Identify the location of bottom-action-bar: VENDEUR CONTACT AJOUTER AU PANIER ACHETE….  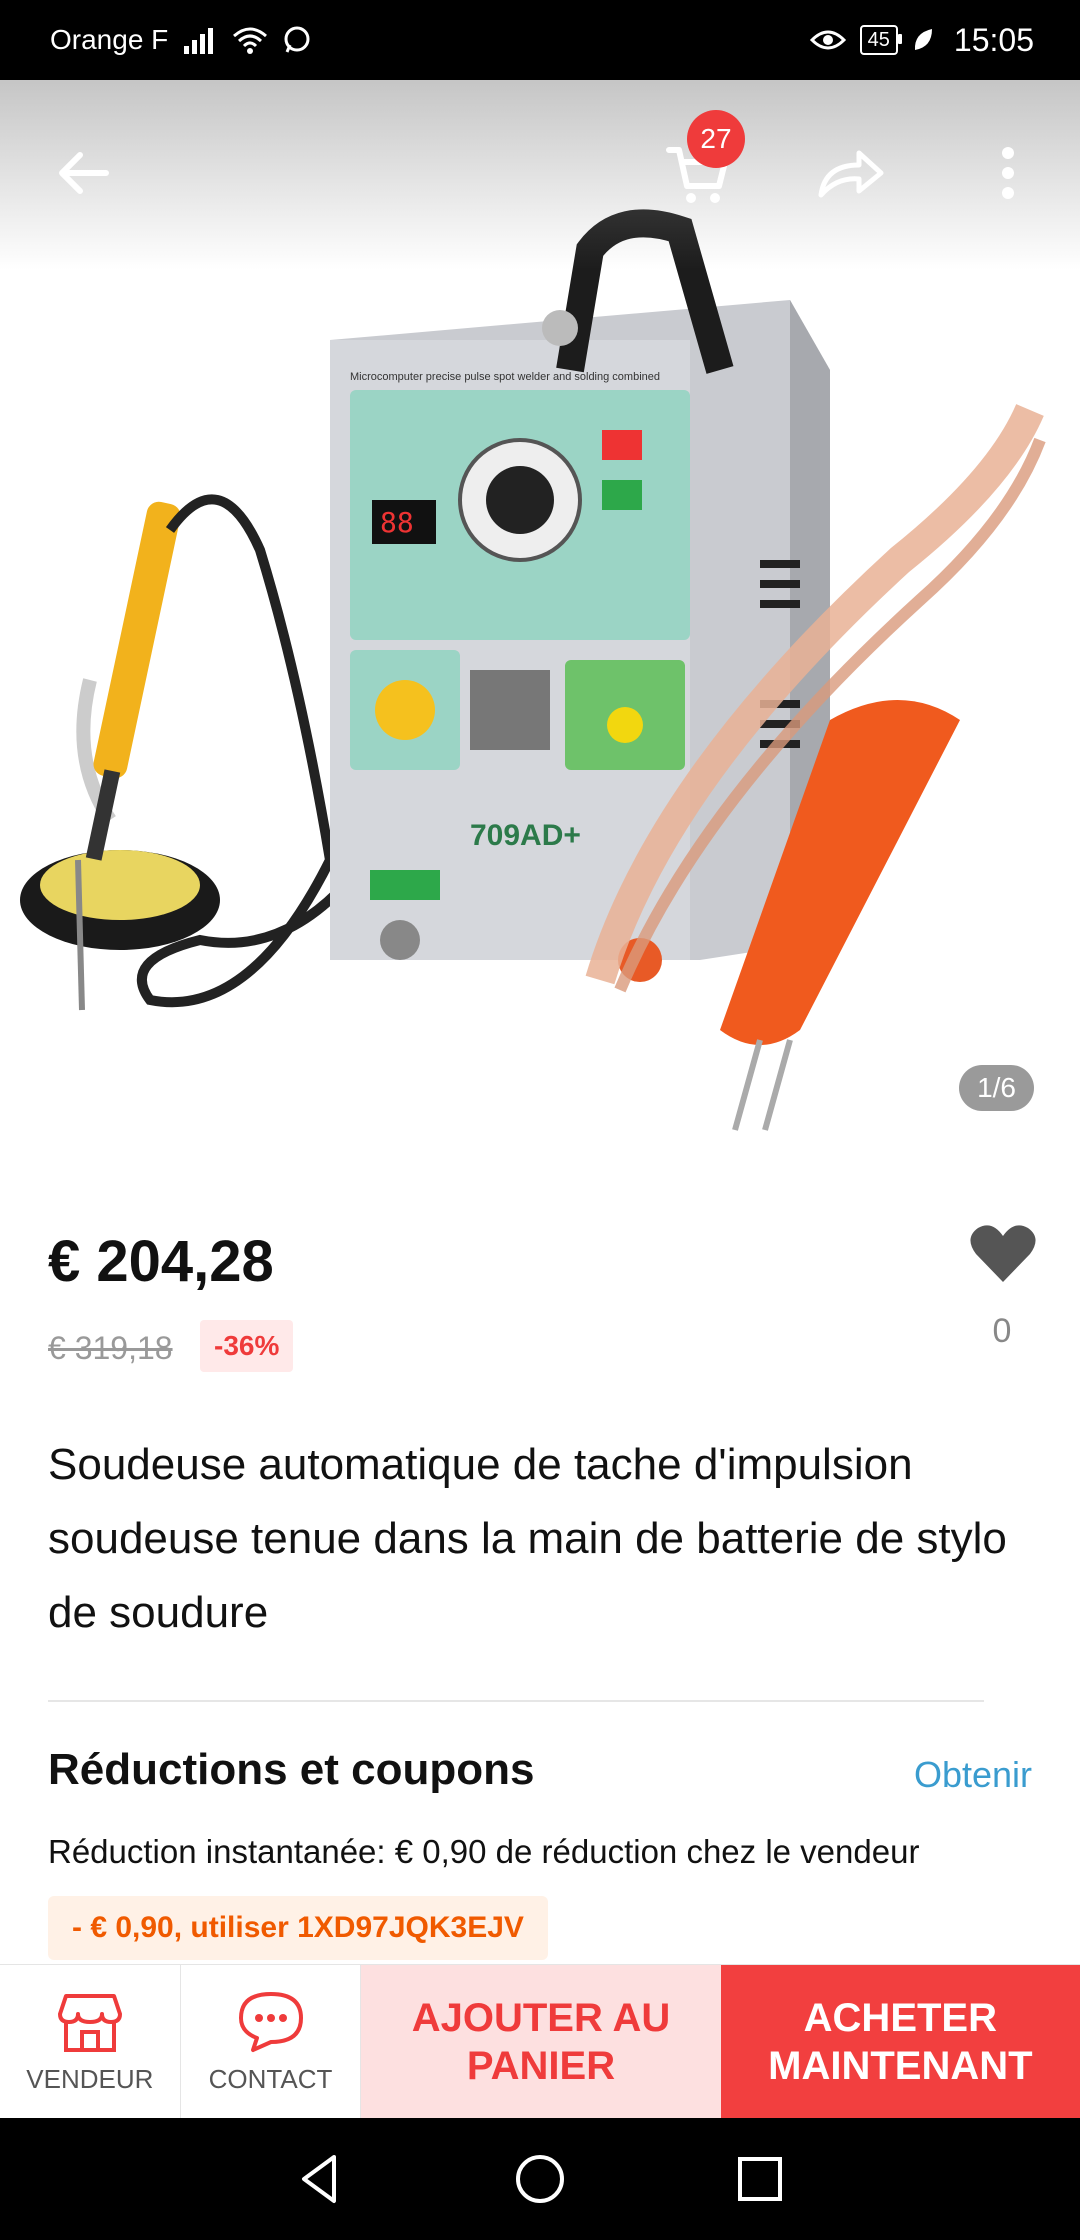
(540, 2041).